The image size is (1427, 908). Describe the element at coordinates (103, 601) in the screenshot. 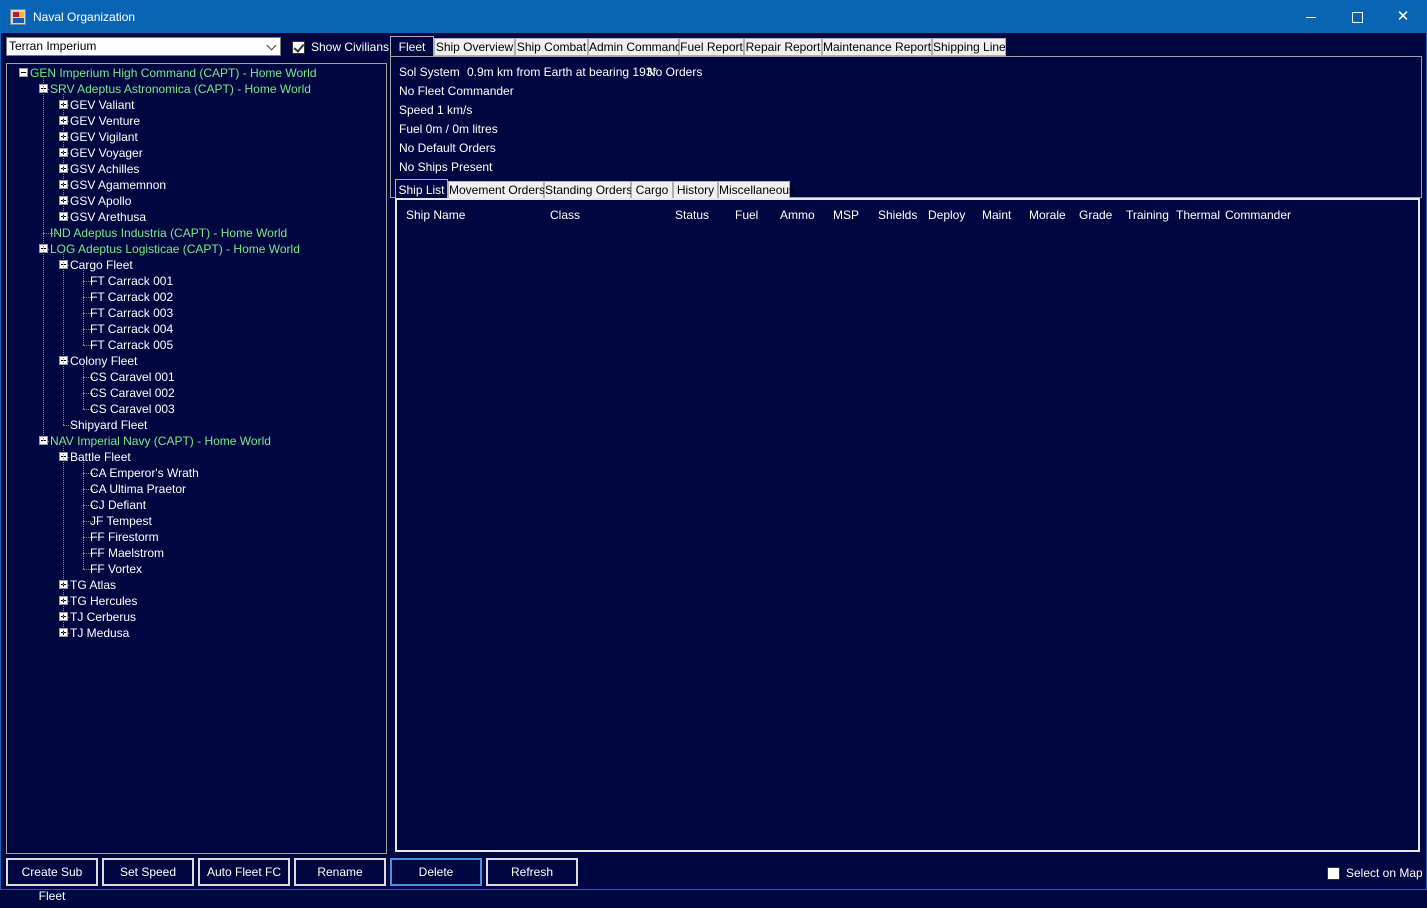

I see `tree-node: TG Hercules` at that location.